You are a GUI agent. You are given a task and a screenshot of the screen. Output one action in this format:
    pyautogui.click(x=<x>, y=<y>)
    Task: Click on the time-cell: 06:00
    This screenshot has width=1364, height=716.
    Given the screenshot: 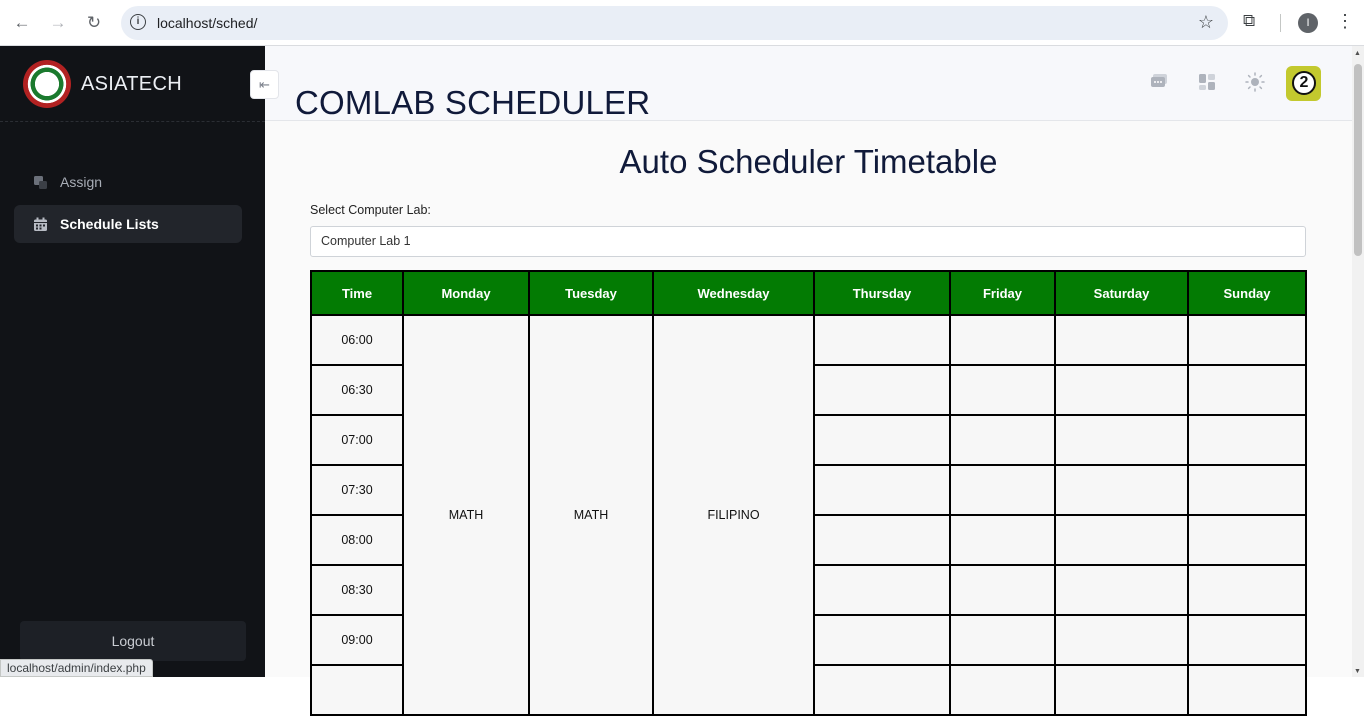 What is the action you would take?
    pyautogui.click(x=357, y=340)
    